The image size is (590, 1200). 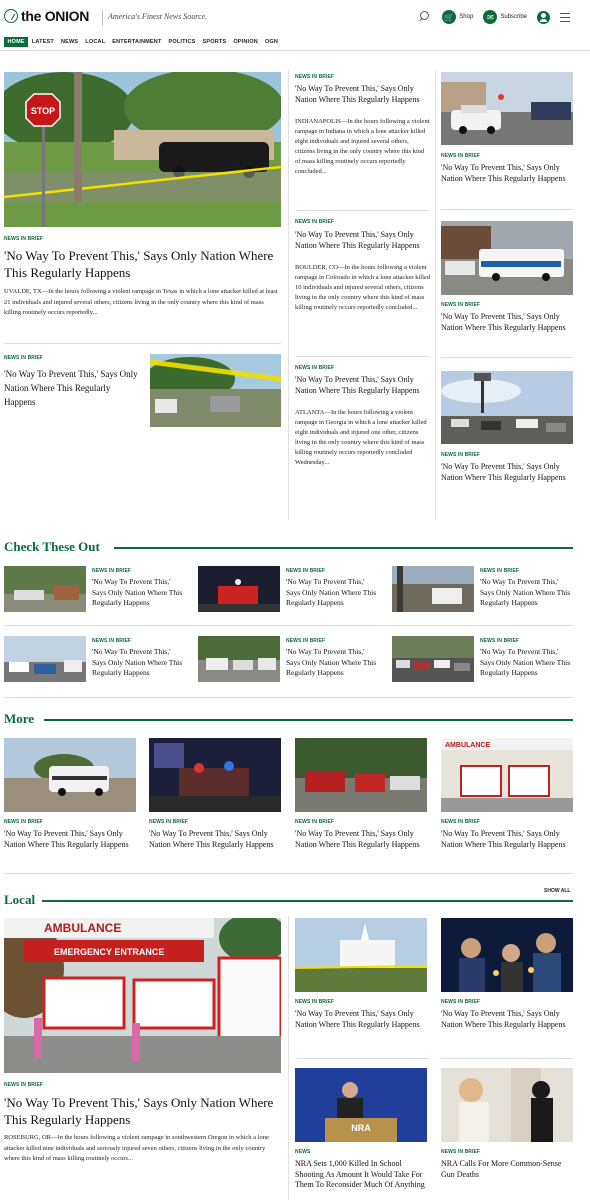 I want to click on search-icon, so click(x=425, y=17).